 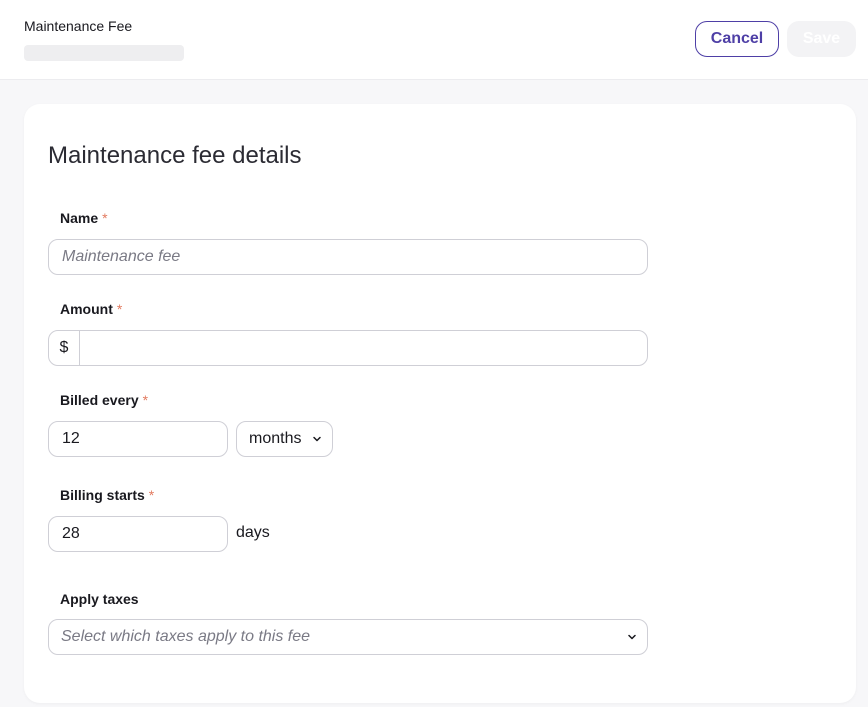 What do you see at coordinates (99, 400) in the screenshot?
I see `billed-every-label-text: Billed every` at bounding box center [99, 400].